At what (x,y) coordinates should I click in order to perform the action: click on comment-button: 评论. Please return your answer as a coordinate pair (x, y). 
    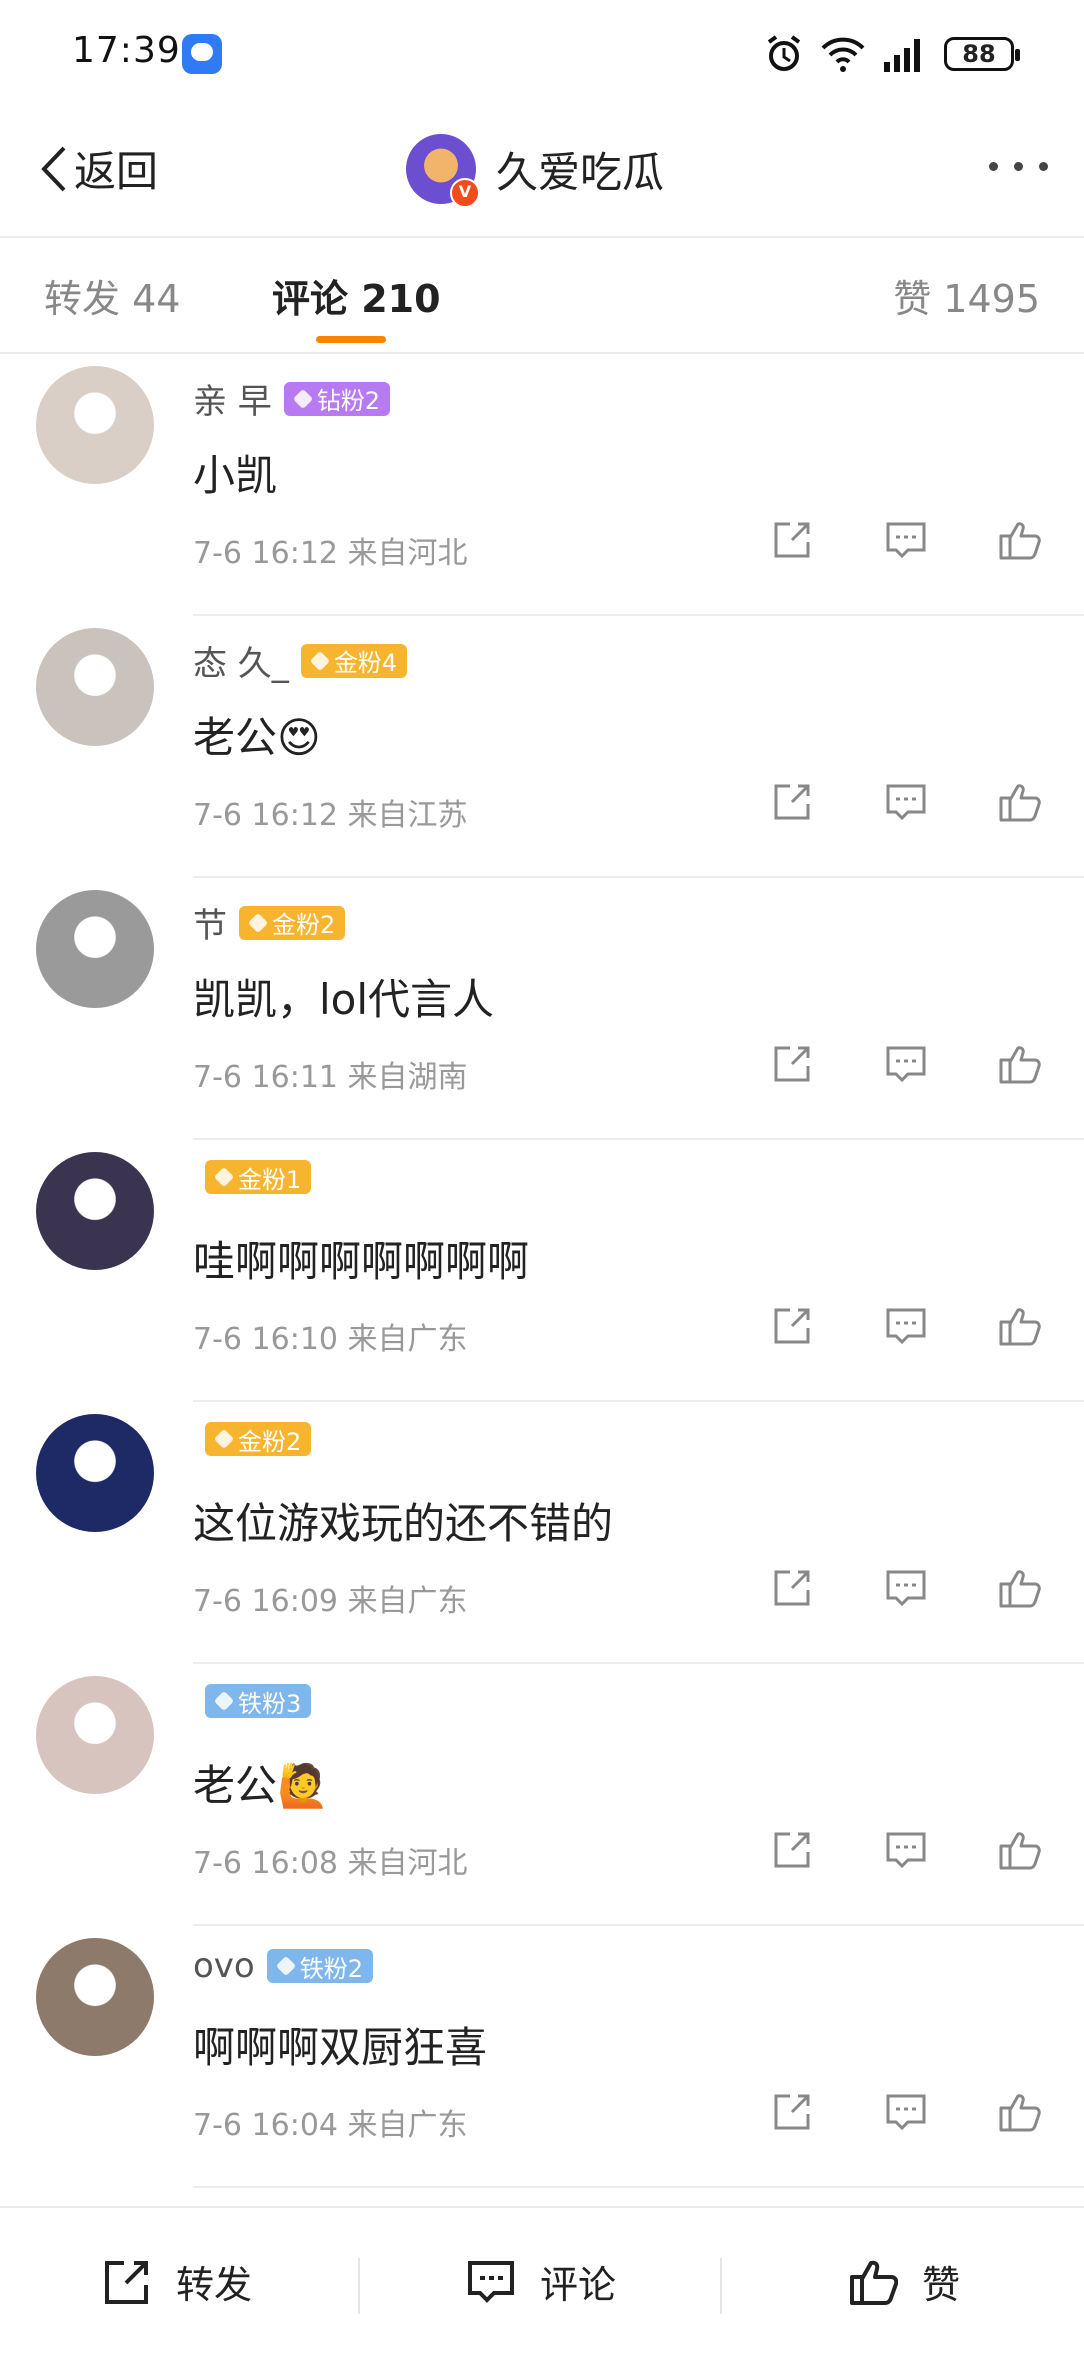
    Looking at the image, I should click on (541, 2281).